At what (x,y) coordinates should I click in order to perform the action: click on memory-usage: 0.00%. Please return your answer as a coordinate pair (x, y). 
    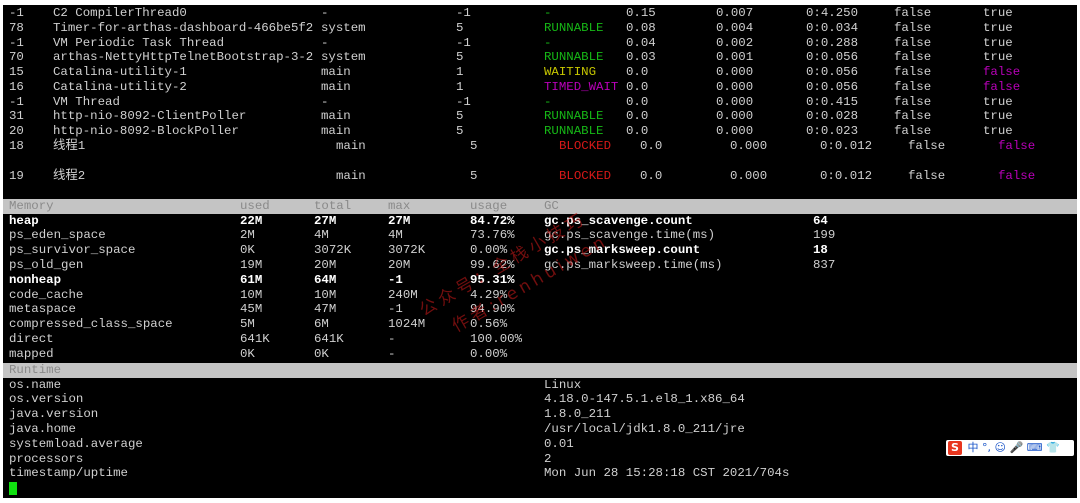
    Looking at the image, I should click on (489, 250).